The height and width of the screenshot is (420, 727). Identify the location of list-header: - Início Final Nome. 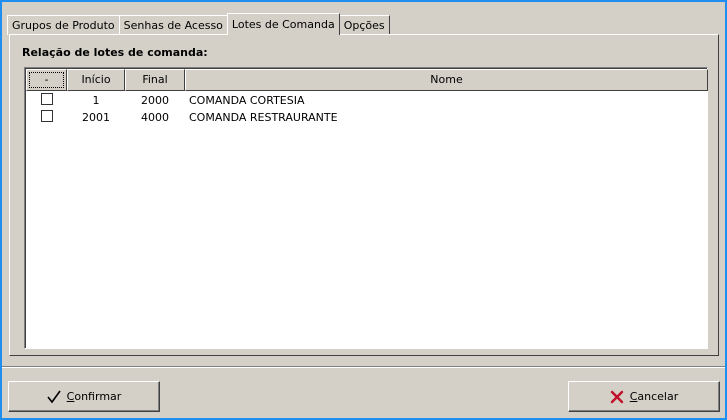
(367, 80).